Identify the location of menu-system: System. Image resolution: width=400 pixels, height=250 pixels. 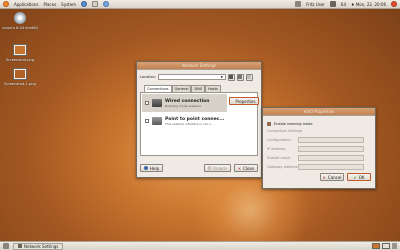
(68, 4).